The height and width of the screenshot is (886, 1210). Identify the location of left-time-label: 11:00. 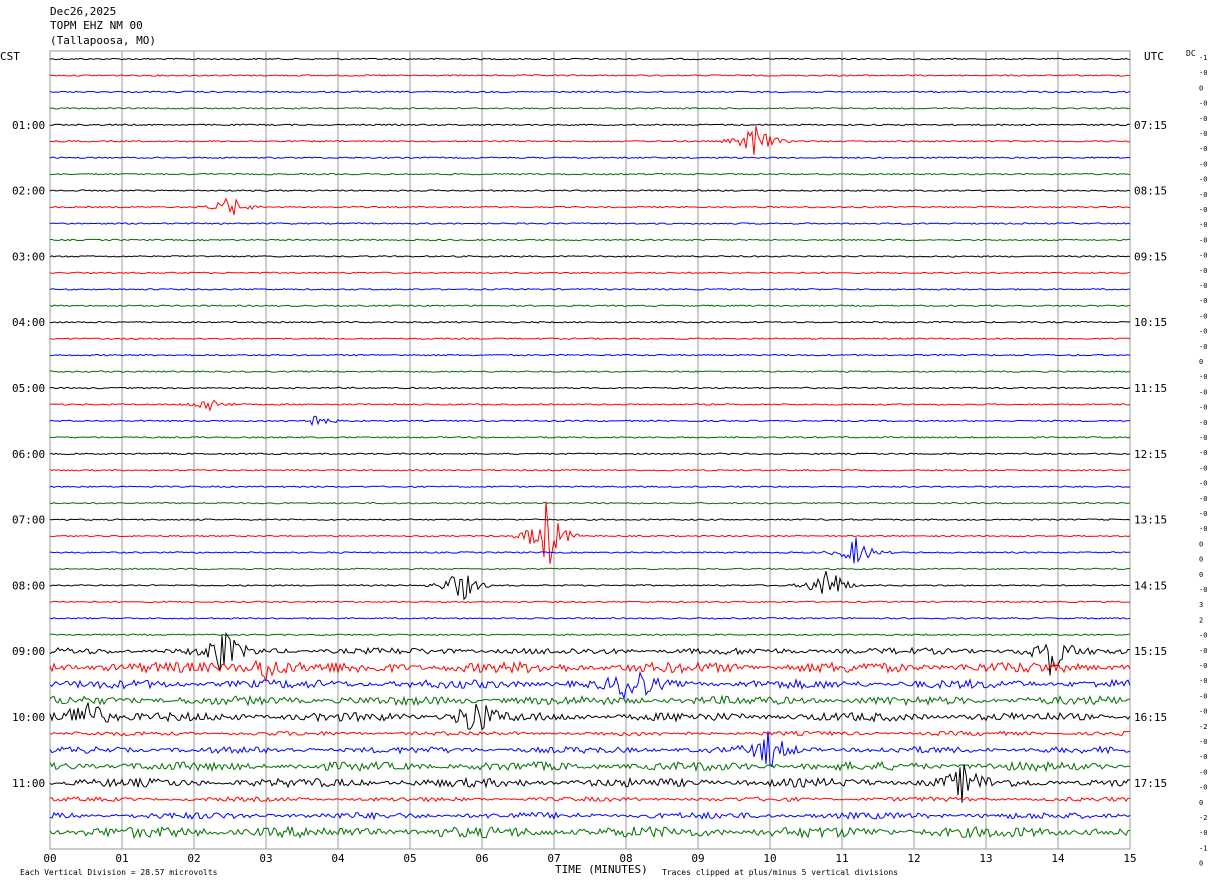
(28, 783).